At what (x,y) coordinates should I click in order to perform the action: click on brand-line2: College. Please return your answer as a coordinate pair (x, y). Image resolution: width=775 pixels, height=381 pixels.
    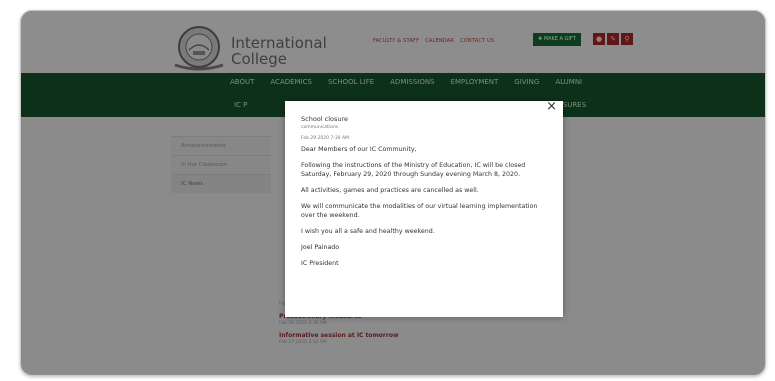
    Looking at the image, I should click on (259, 59).